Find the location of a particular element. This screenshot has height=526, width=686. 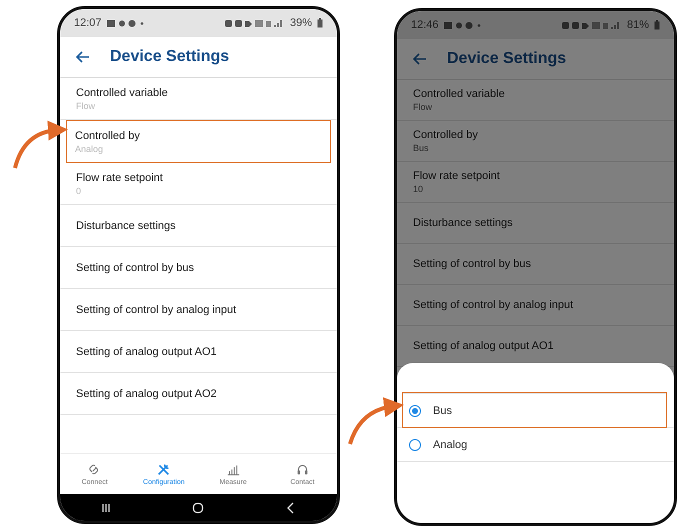

item-value: 10 is located at coordinates (418, 189).